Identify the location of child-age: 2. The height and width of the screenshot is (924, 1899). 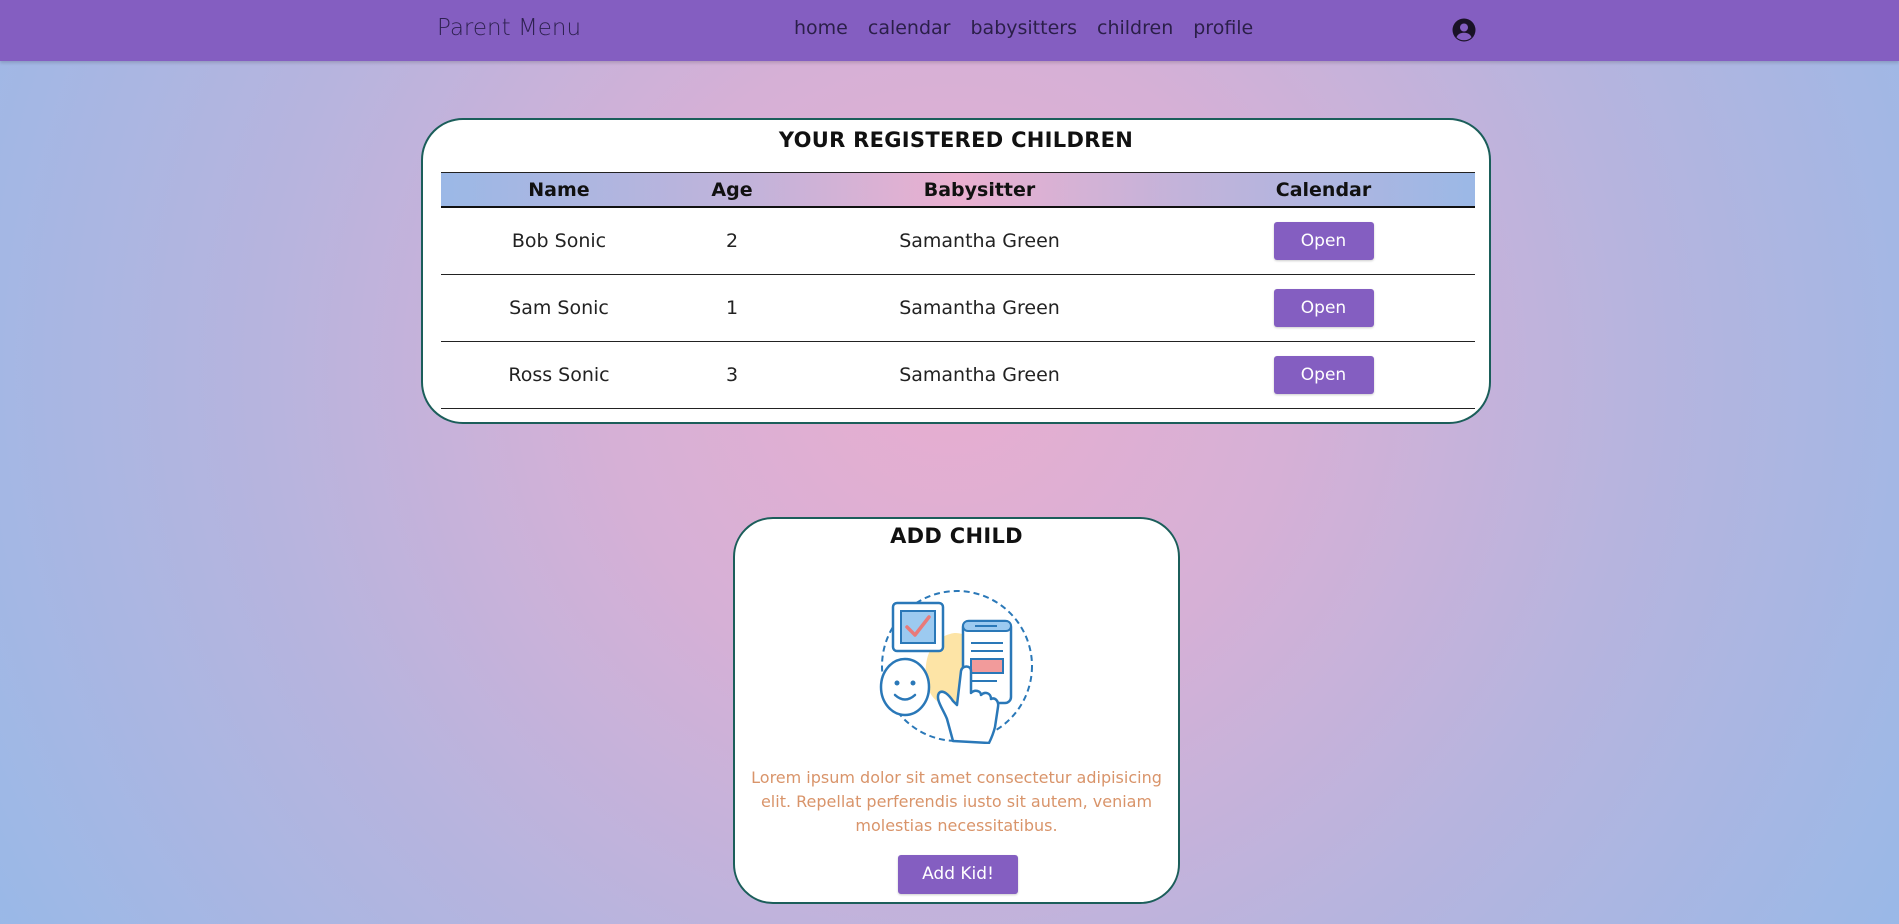
(732, 241).